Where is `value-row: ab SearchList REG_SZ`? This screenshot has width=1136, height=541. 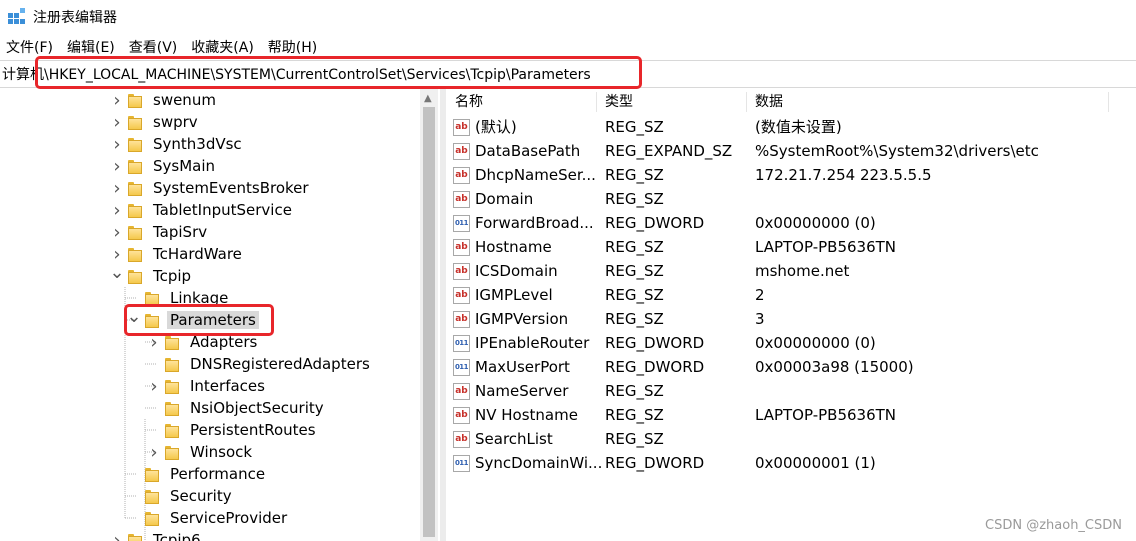
value-row: ab SearchList REG_SZ is located at coordinates (791, 439).